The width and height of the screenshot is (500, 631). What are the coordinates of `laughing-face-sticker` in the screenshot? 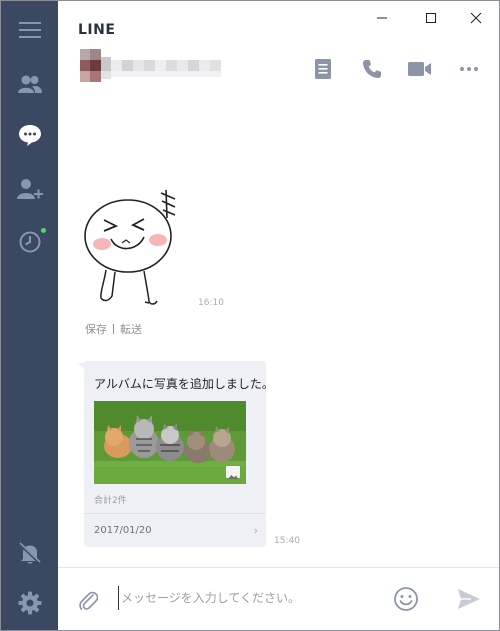 It's located at (137, 248).